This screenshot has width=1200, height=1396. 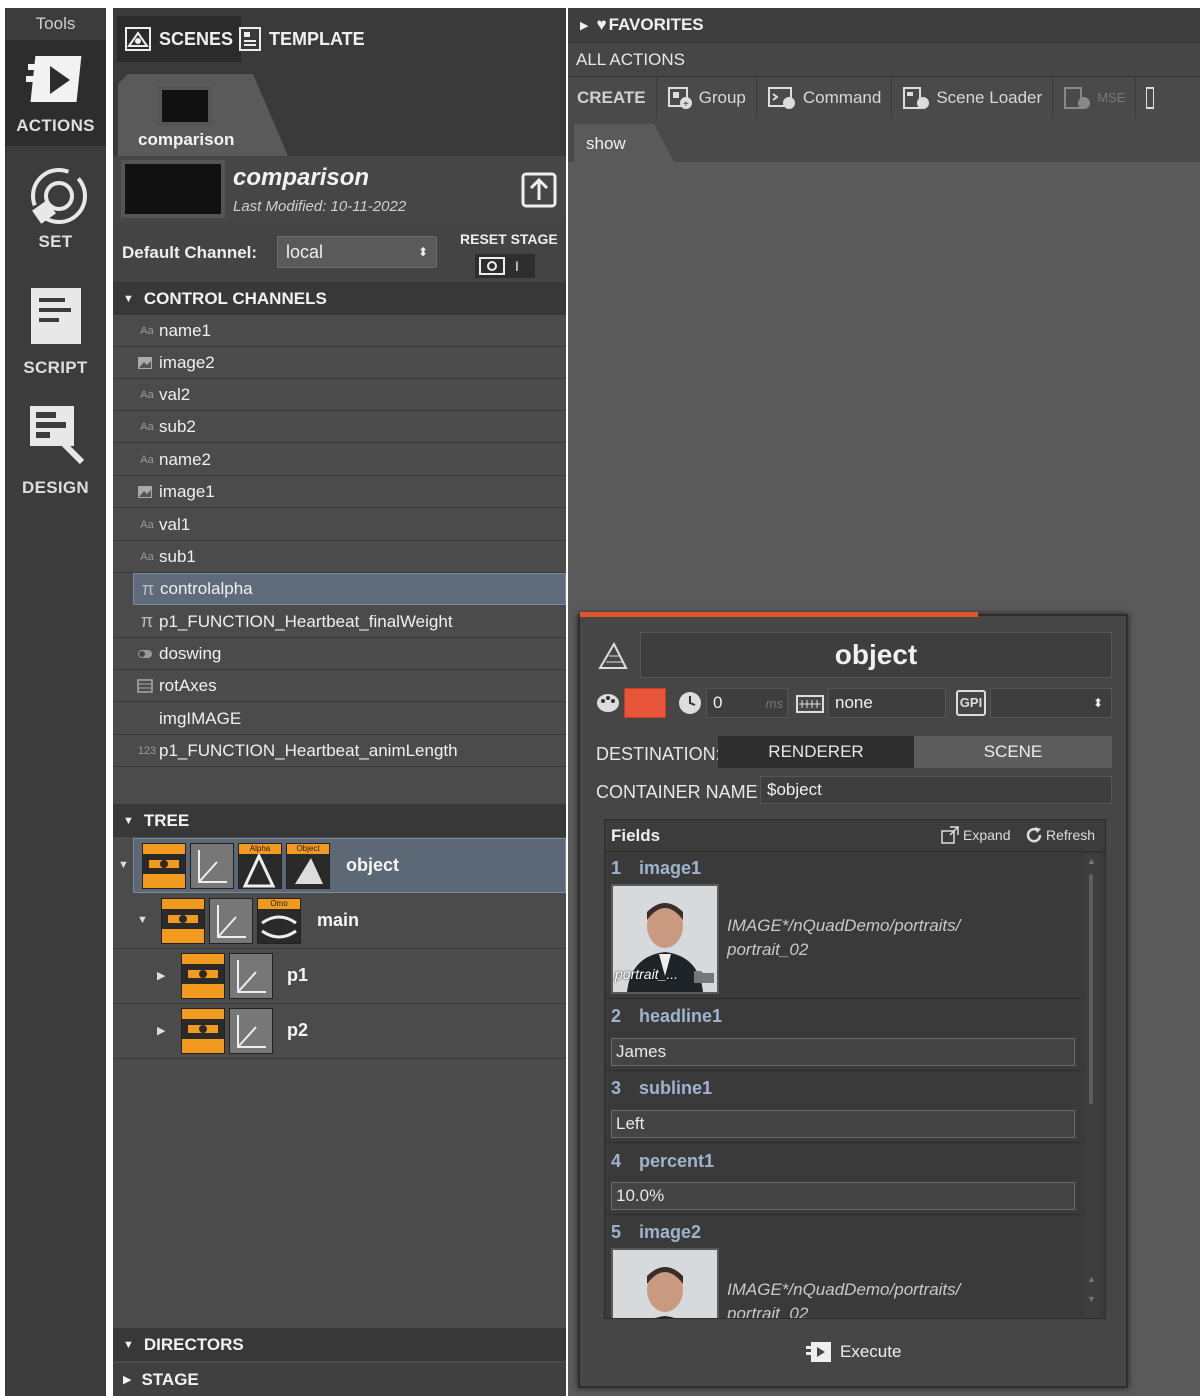 I want to click on tool-set: SET, so click(x=55, y=213).